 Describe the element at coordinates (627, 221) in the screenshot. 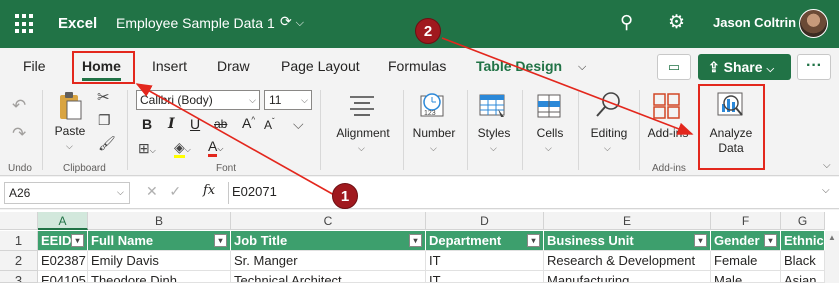

I see `column-header-e: E` at that location.